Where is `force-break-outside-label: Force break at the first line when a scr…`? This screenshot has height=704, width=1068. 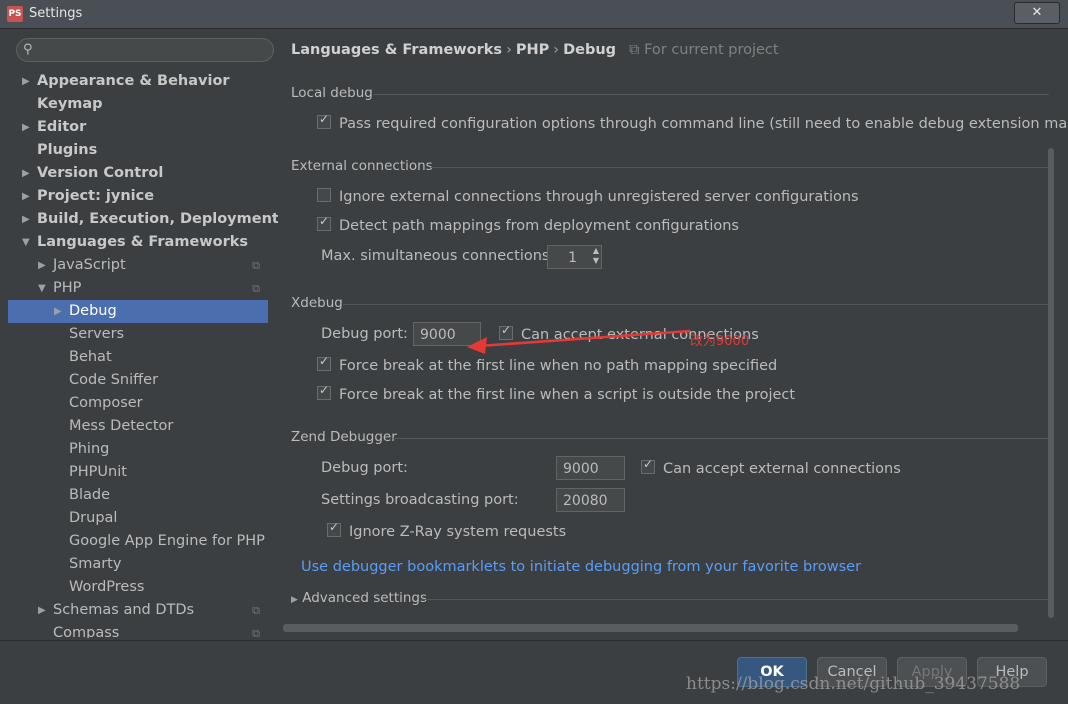
force-break-outside-label: Force break at the first line when a scr… is located at coordinates (567, 395).